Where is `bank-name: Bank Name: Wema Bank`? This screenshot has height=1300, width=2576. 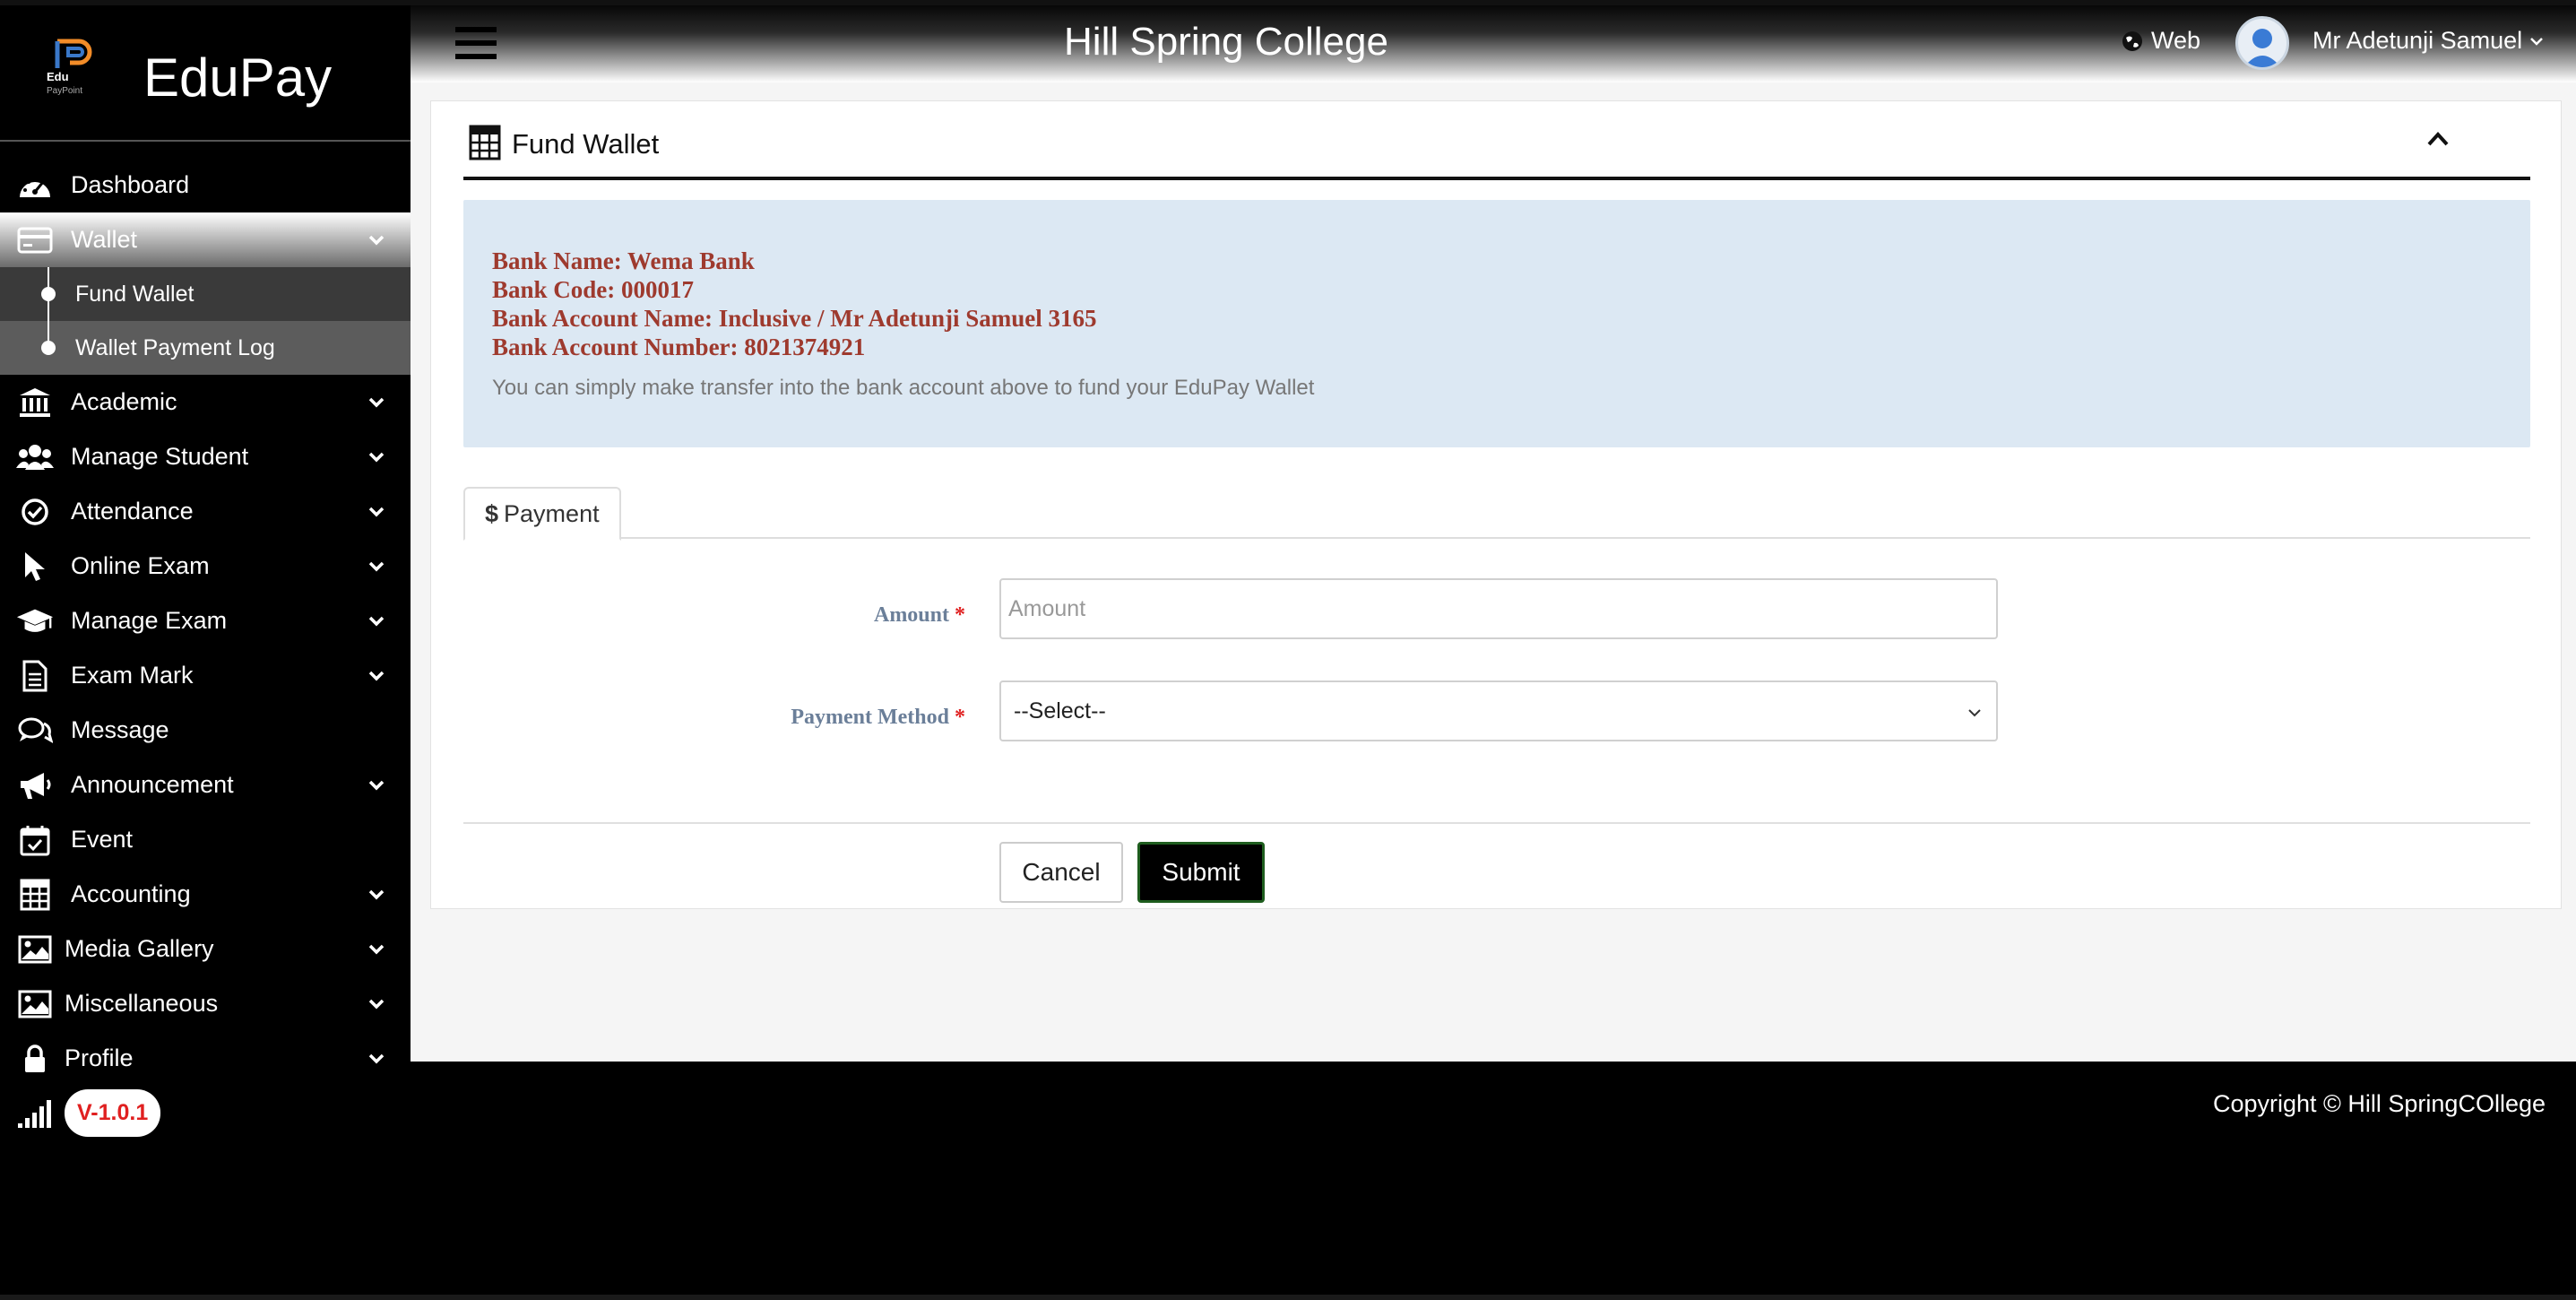 bank-name: Bank Name: Wema Bank is located at coordinates (623, 260).